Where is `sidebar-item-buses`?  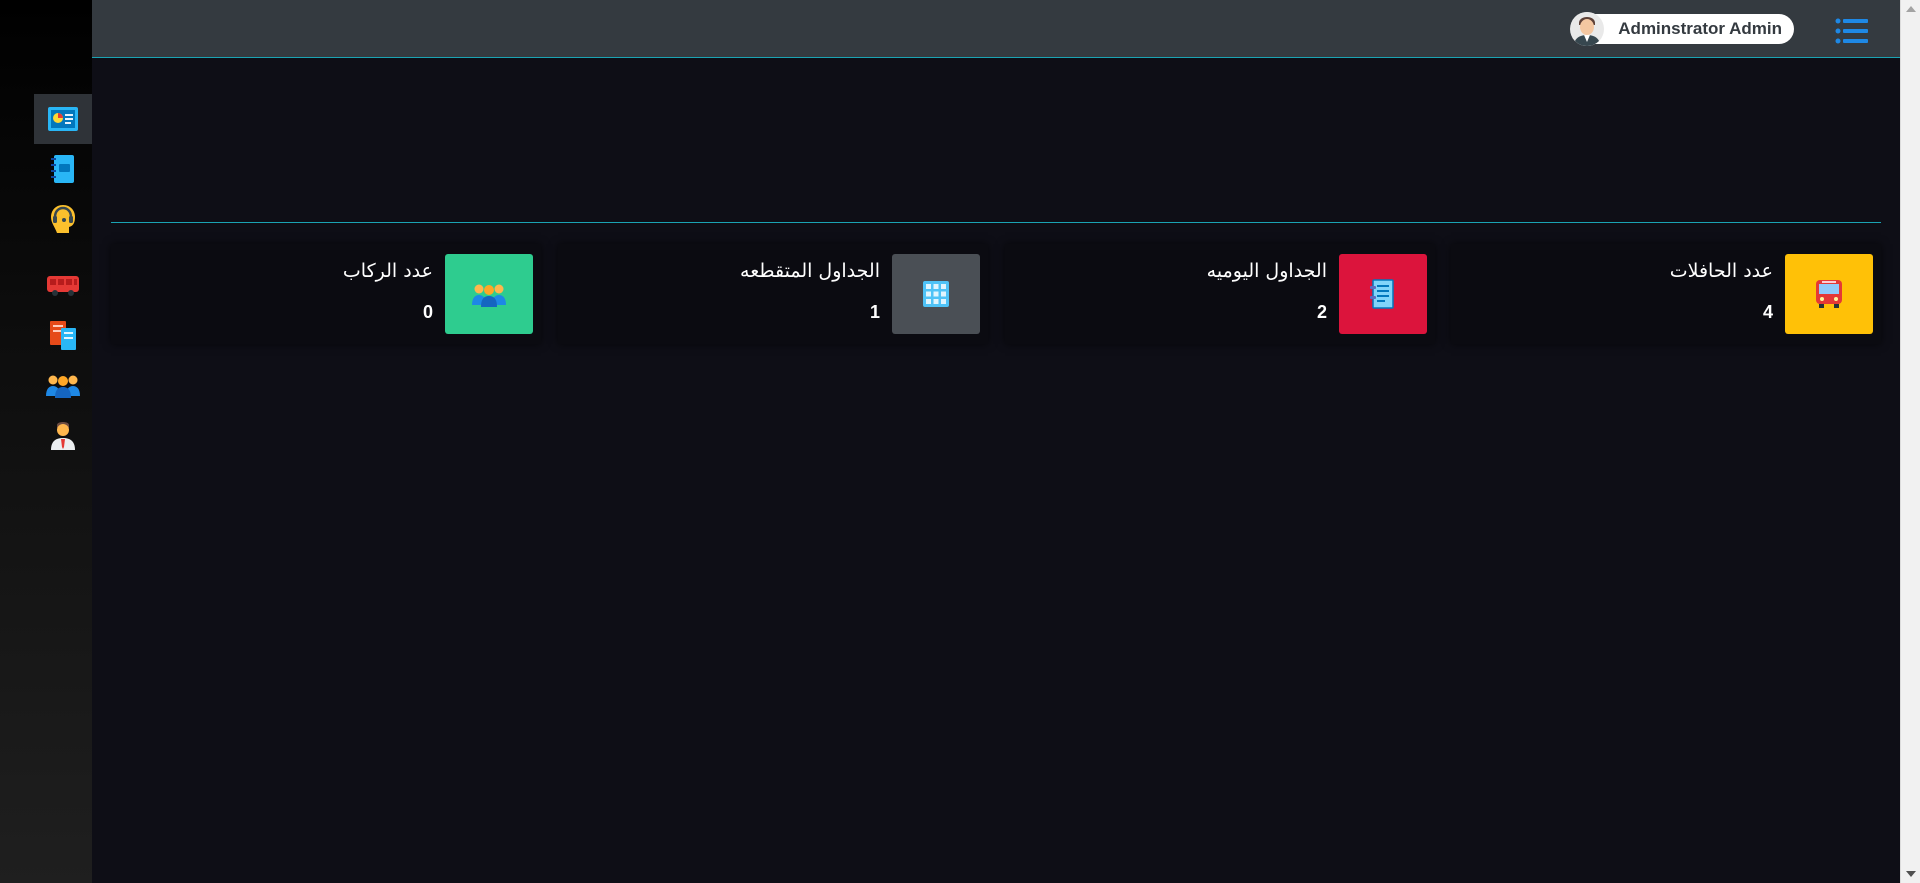 sidebar-item-buses is located at coordinates (63, 285).